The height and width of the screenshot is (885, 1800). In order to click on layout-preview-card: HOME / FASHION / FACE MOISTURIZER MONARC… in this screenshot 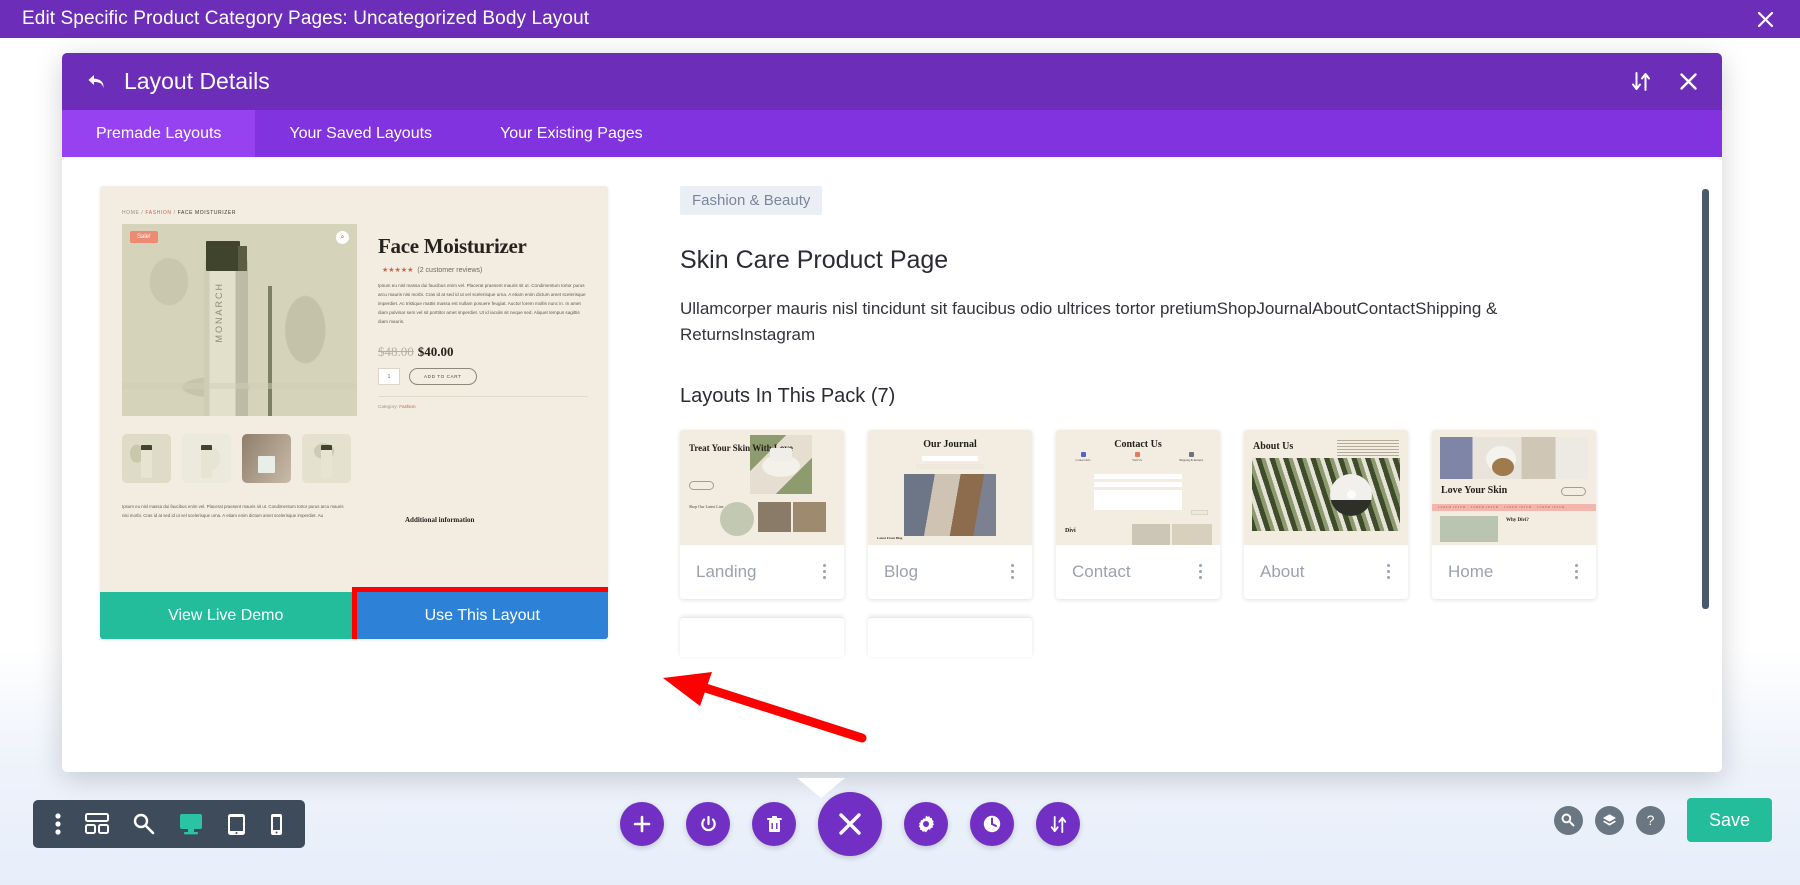, I will do `click(354, 412)`.